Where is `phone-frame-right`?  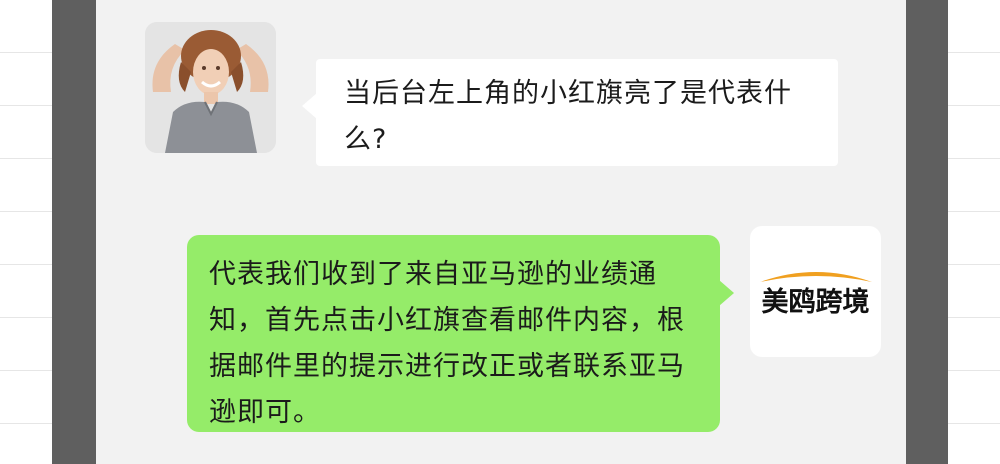
phone-frame-right is located at coordinates (927, 232).